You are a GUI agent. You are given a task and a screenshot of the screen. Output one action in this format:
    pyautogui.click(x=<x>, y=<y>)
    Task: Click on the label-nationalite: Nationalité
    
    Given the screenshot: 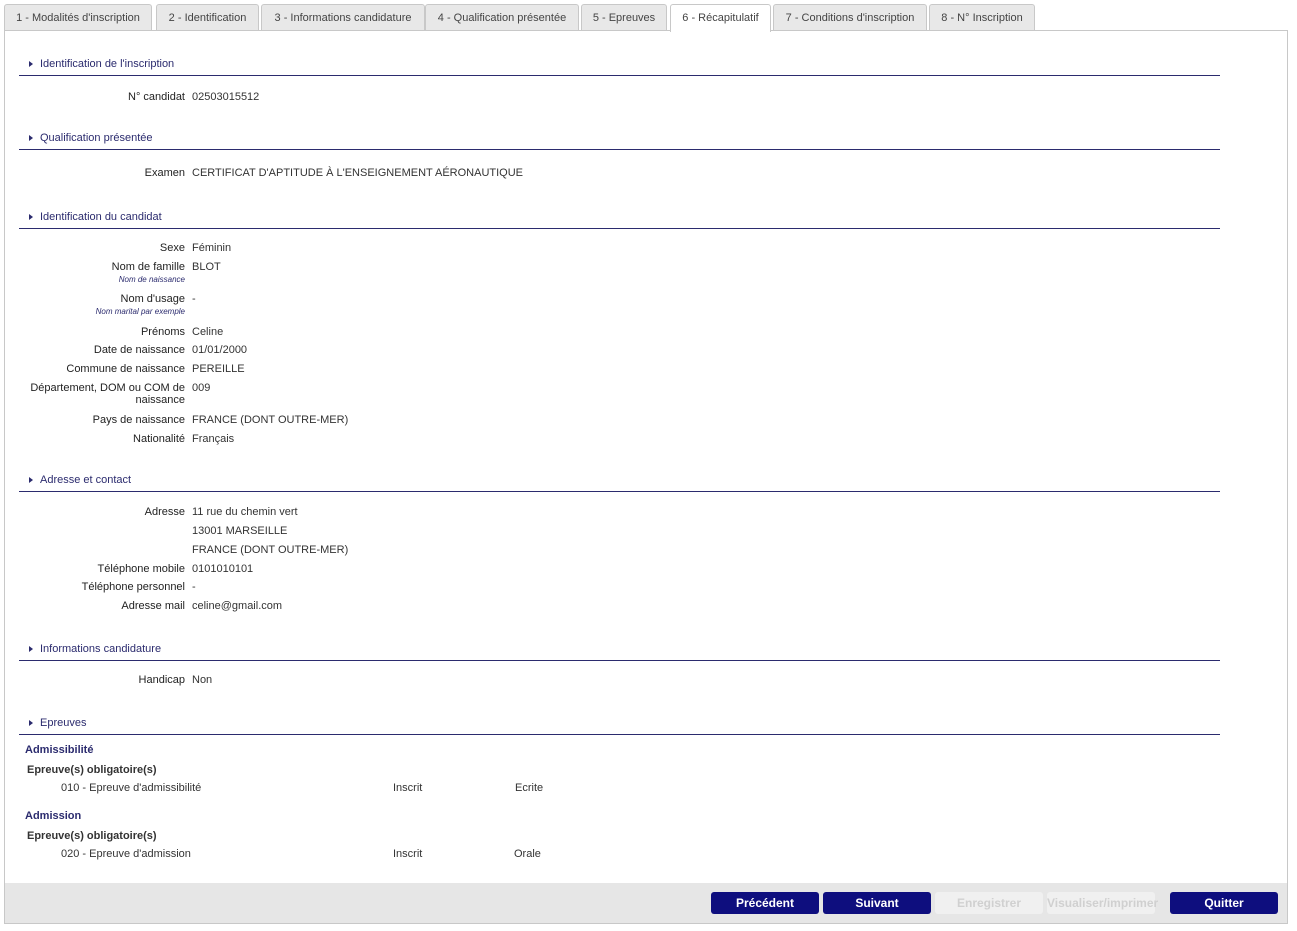 What is the action you would take?
    pyautogui.click(x=159, y=439)
    